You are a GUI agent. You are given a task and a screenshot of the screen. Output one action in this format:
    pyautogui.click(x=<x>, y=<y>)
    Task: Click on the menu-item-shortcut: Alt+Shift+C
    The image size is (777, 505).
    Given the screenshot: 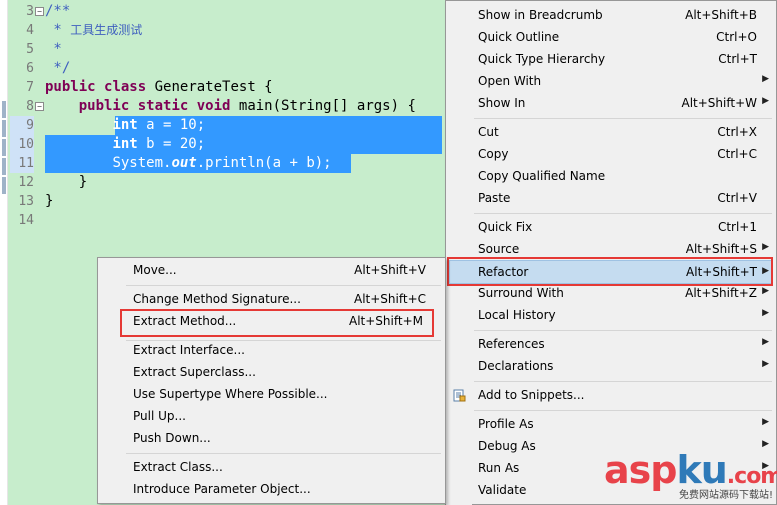 What is the action you would take?
    pyautogui.click(x=389, y=299)
    